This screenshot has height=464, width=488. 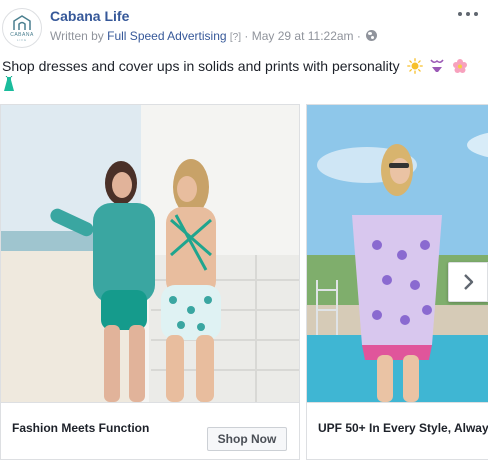 What do you see at coordinates (372, 35) in the screenshot?
I see `globe-icon` at bounding box center [372, 35].